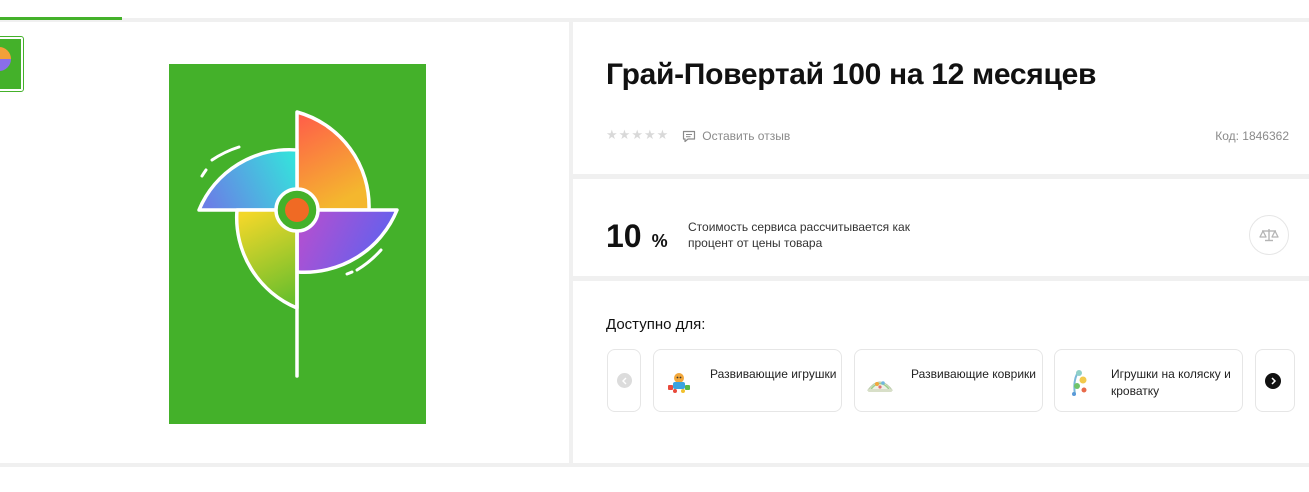 Image resolution: width=1309 pixels, height=492 pixels. I want to click on category-card-play-mats: Развивающие коврики, so click(948, 380).